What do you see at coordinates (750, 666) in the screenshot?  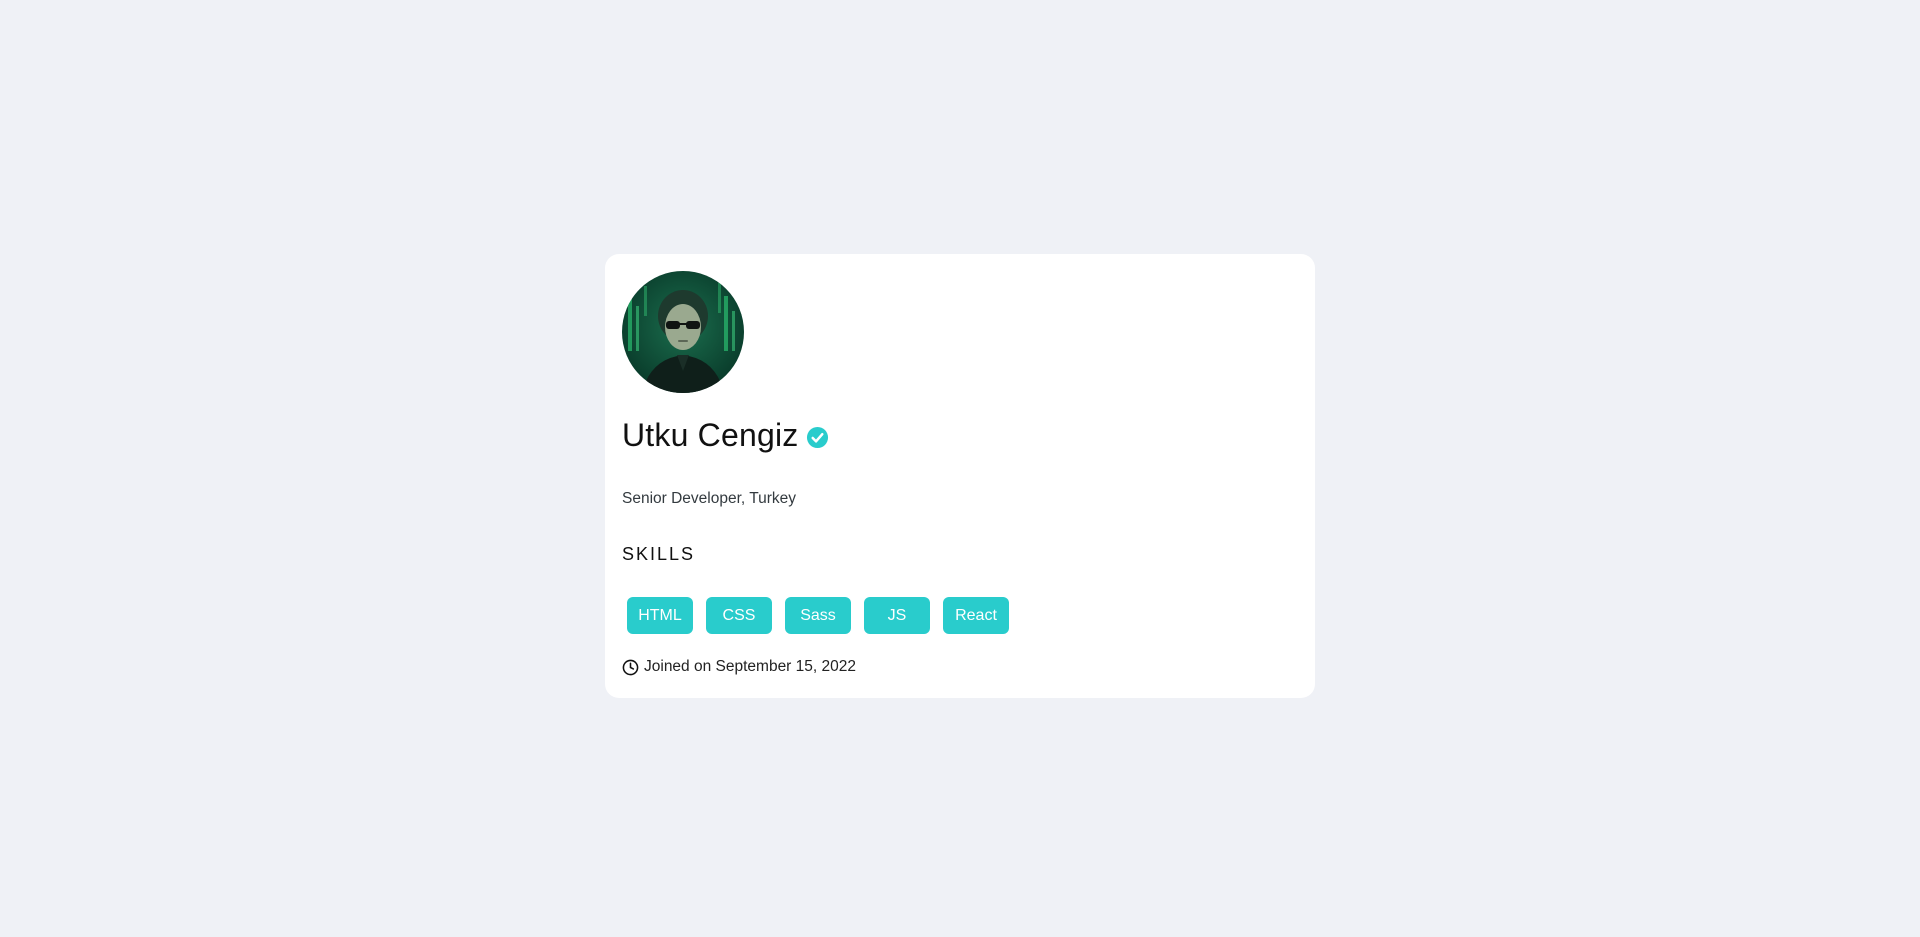 I see `joined-text: Joined on September 15, 2022` at bounding box center [750, 666].